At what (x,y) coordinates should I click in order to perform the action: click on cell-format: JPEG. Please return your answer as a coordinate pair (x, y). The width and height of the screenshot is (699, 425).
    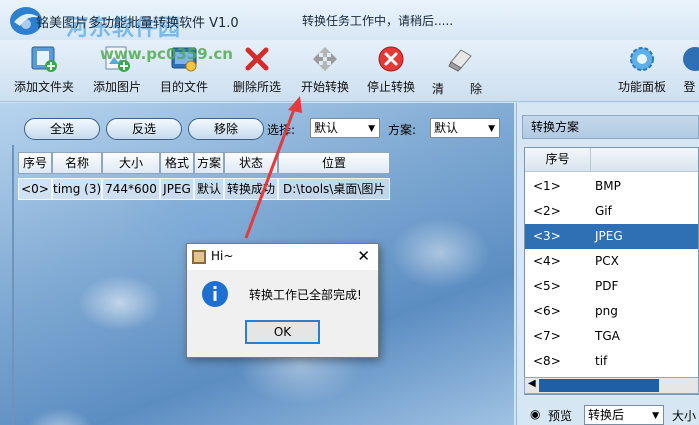
    Looking at the image, I should click on (177, 189).